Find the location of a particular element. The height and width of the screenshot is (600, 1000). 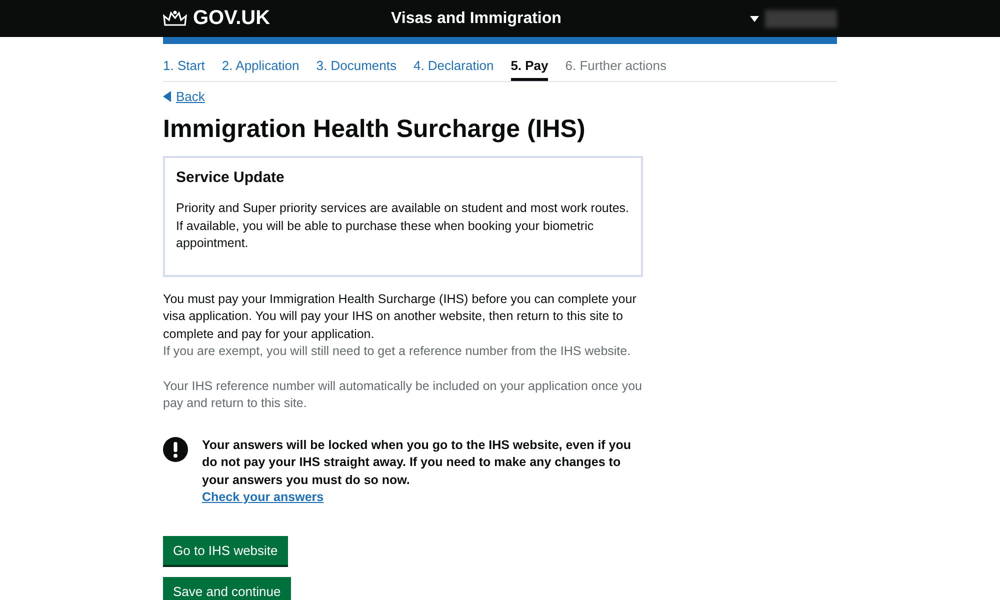

site-logo: GOV.UK is located at coordinates (231, 18).